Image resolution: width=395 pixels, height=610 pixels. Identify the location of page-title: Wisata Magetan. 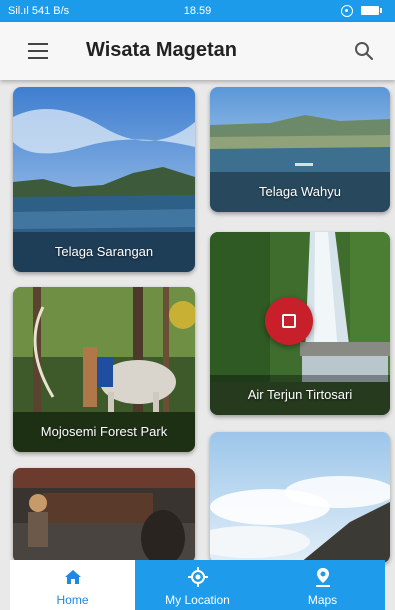
(161, 50).